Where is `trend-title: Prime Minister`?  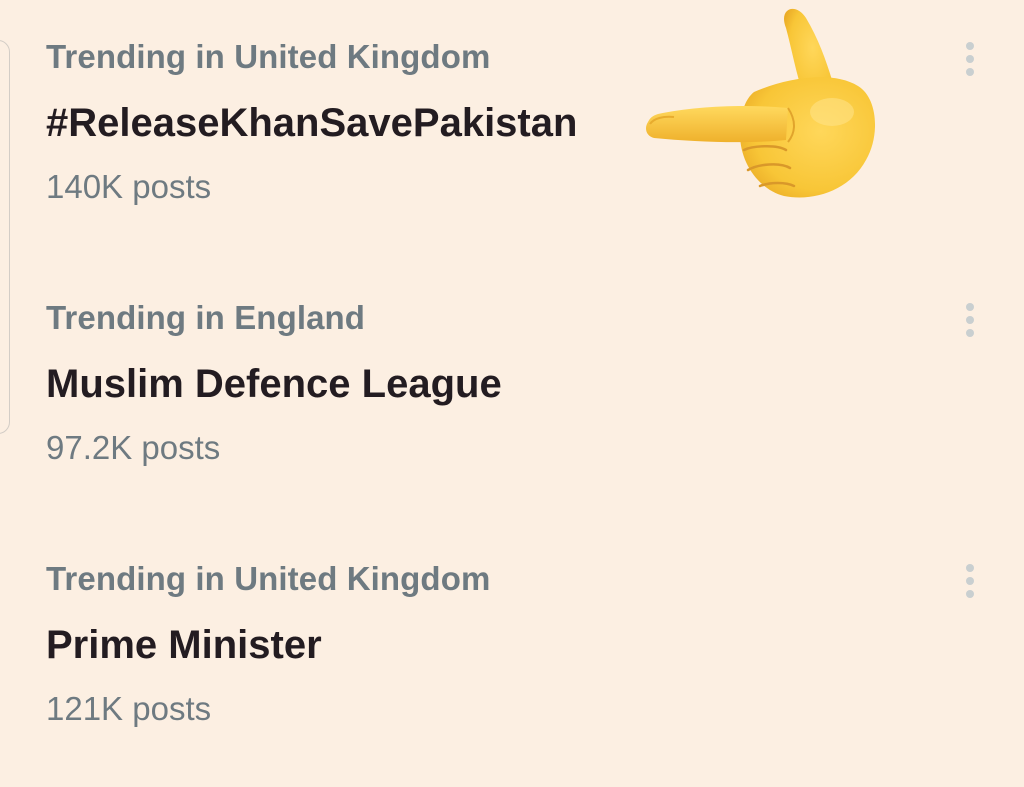 trend-title: Prime Minister is located at coordinates (184, 645).